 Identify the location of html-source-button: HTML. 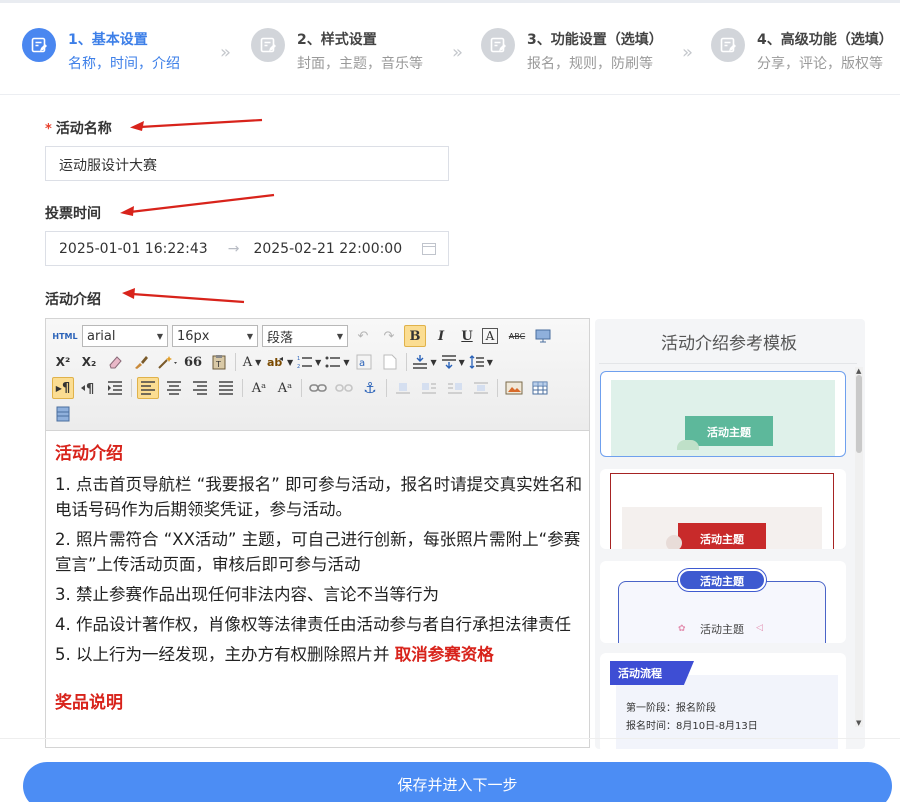
(65, 336).